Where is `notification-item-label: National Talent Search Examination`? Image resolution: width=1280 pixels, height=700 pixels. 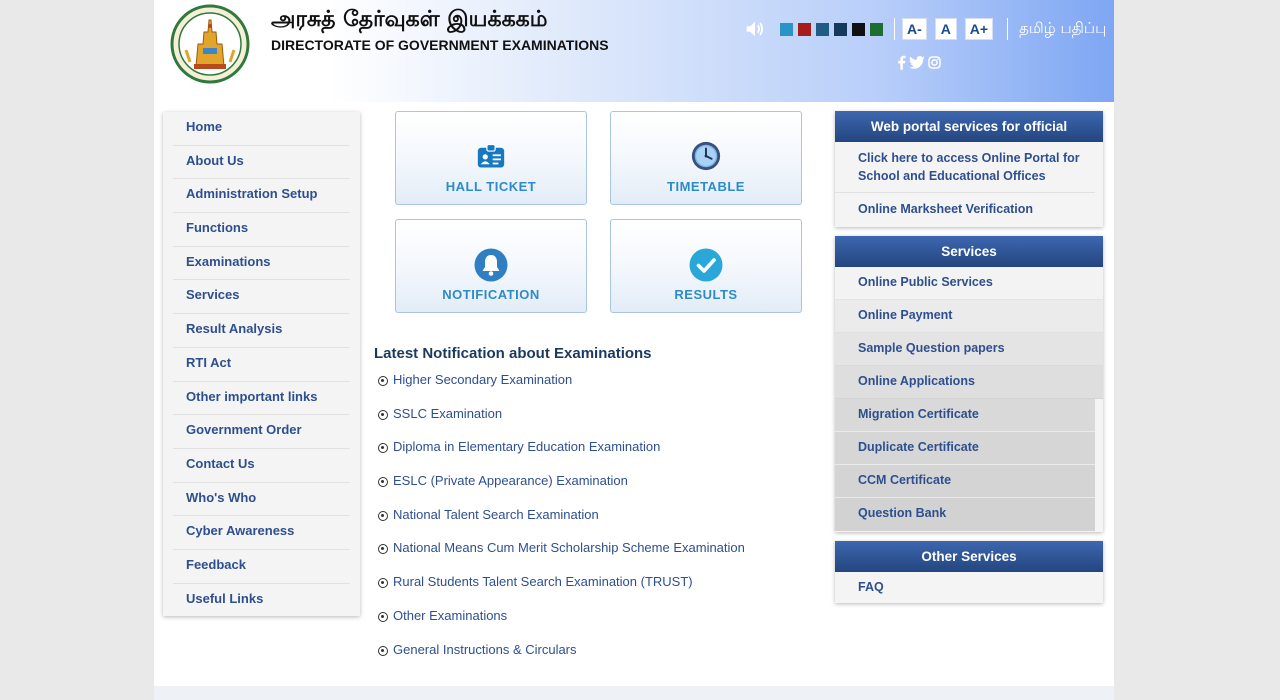 notification-item-label: National Talent Search Examination is located at coordinates (496, 514).